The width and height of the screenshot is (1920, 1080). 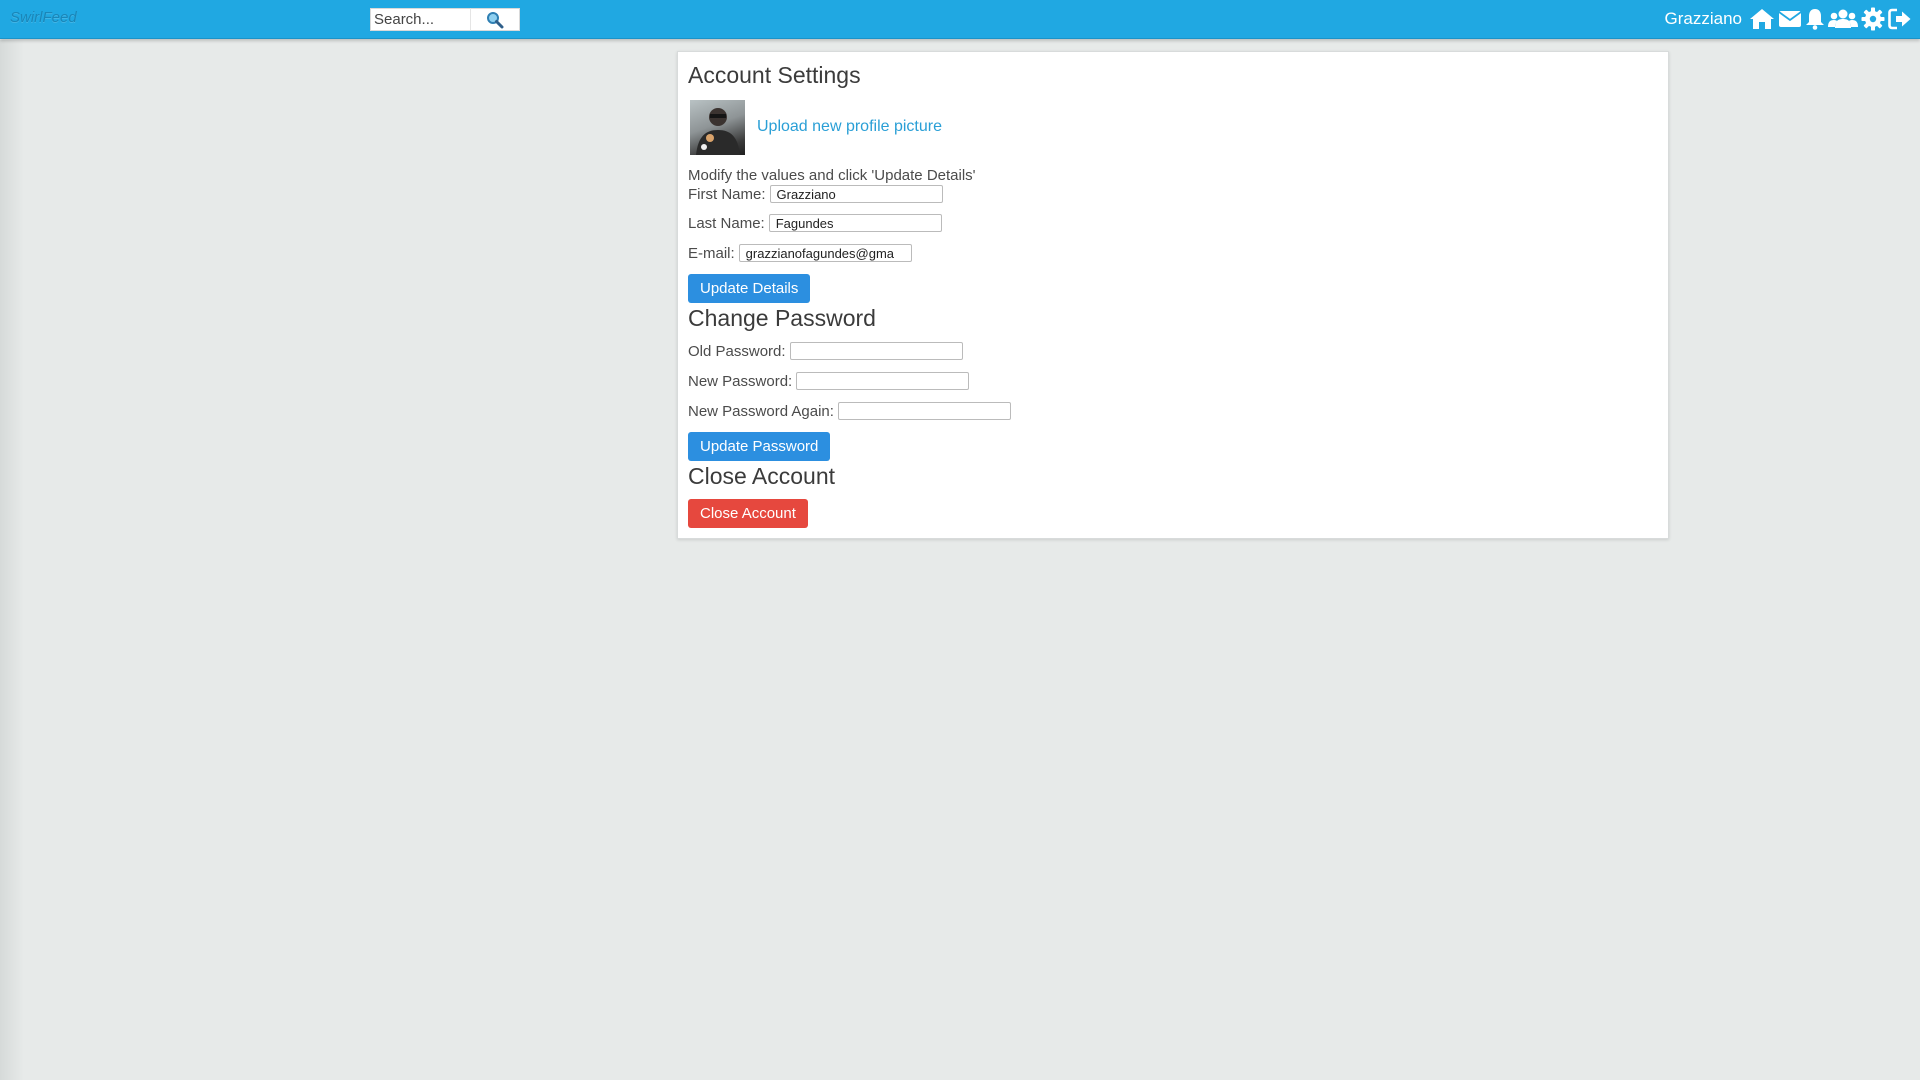 I want to click on search-icon, so click(x=495, y=19).